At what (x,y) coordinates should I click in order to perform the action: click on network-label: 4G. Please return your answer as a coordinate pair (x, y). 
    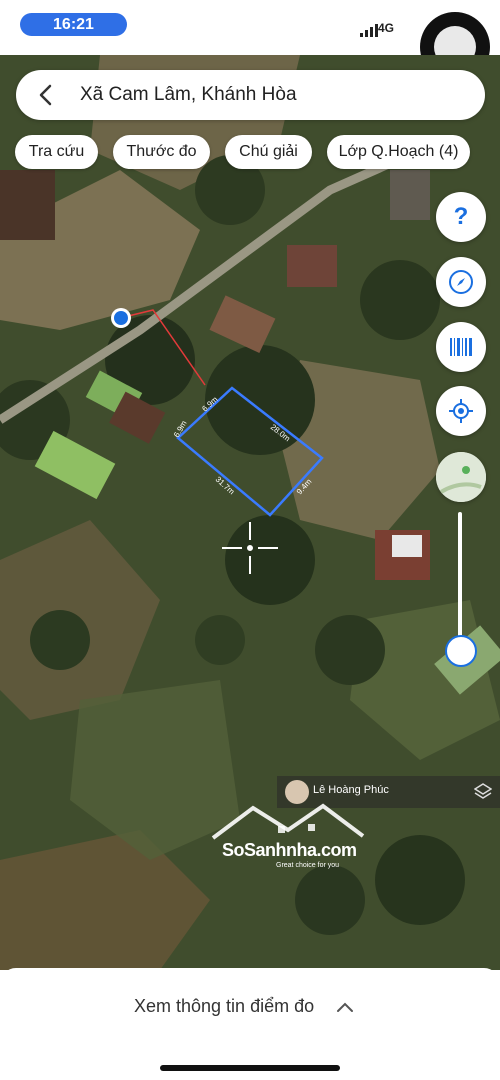
    Looking at the image, I should click on (386, 28).